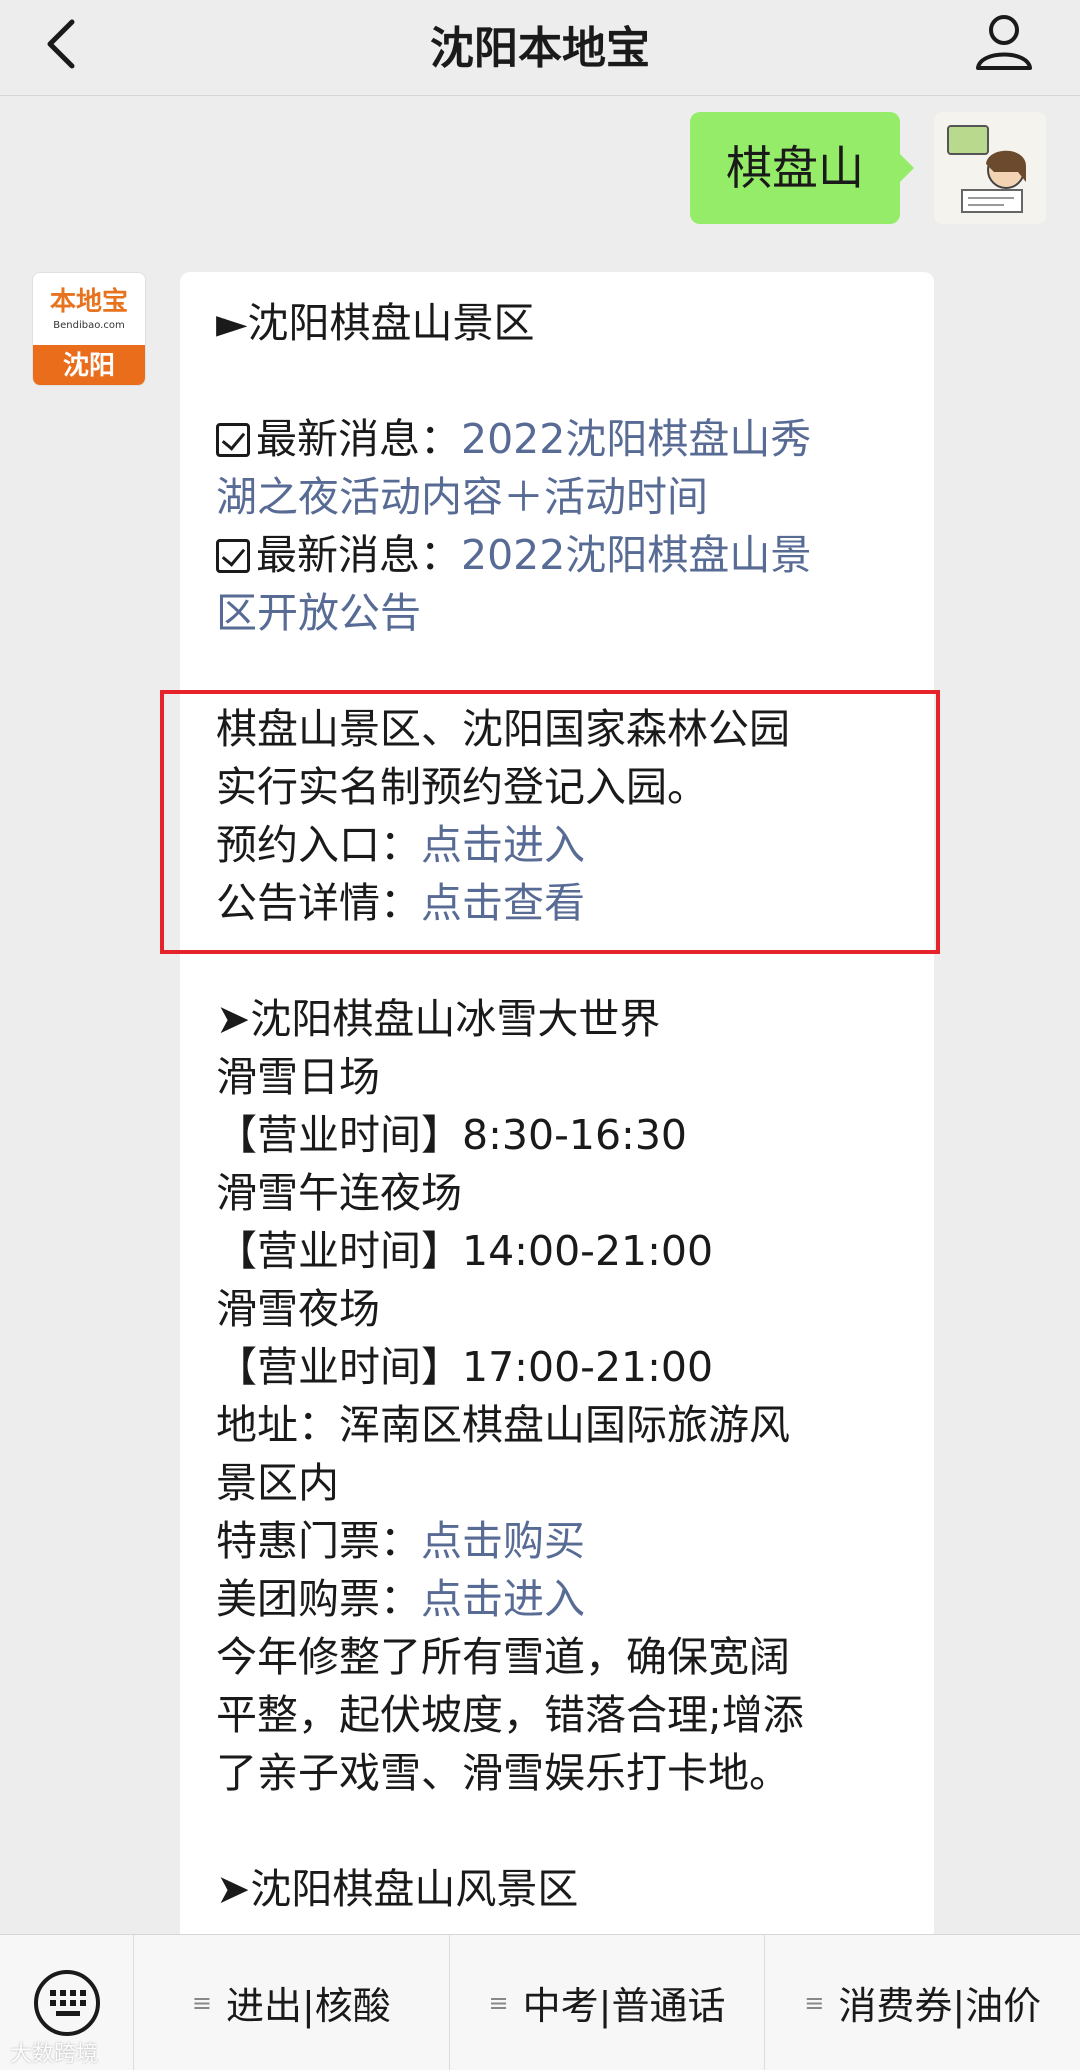 Image resolution: width=1080 pixels, height=2070 pixels. What do you see at coordinates (89, 325) in the screenshot?
I see `brand-site: Bendibao.com` at bounding box center [89, 325].